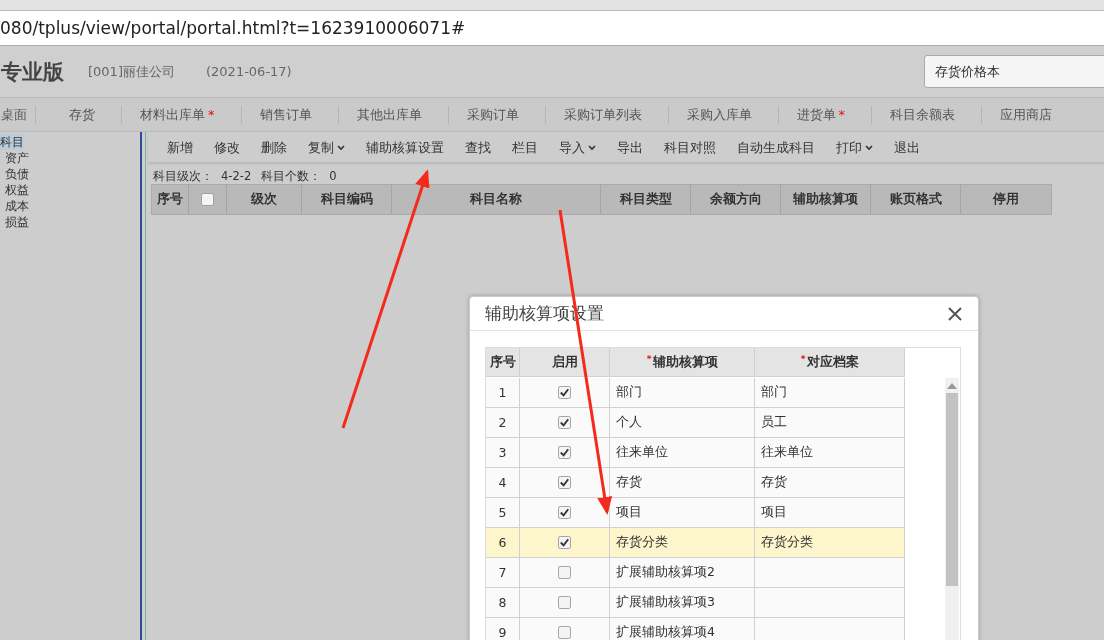  Describe the element at coordinates (736, 199) in the screenshot. I see `column-header: 余额方向` at that location.